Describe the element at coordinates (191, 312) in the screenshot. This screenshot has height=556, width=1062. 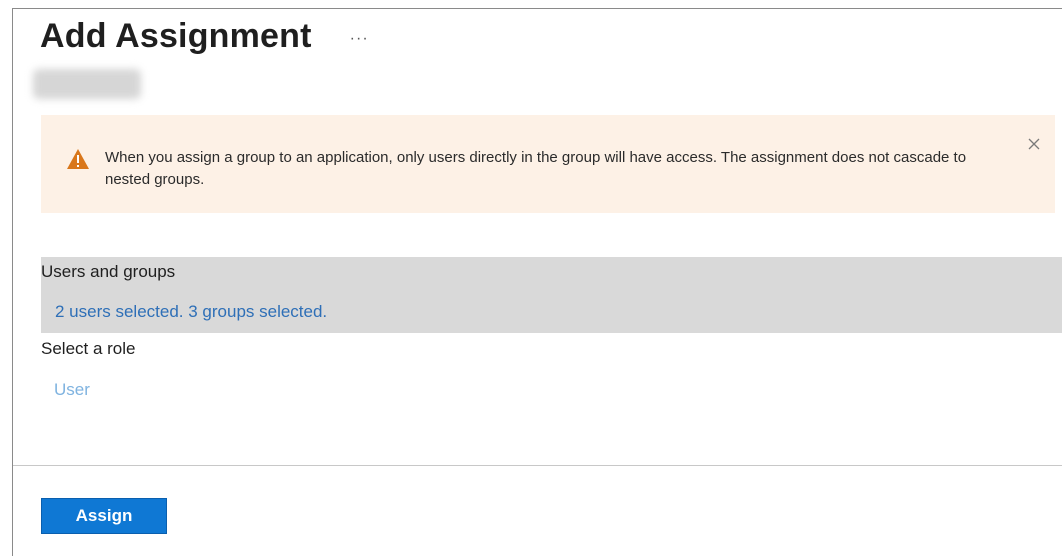
I see `users-selection-link: 2 users selected. 3 groups selected.` at that location.